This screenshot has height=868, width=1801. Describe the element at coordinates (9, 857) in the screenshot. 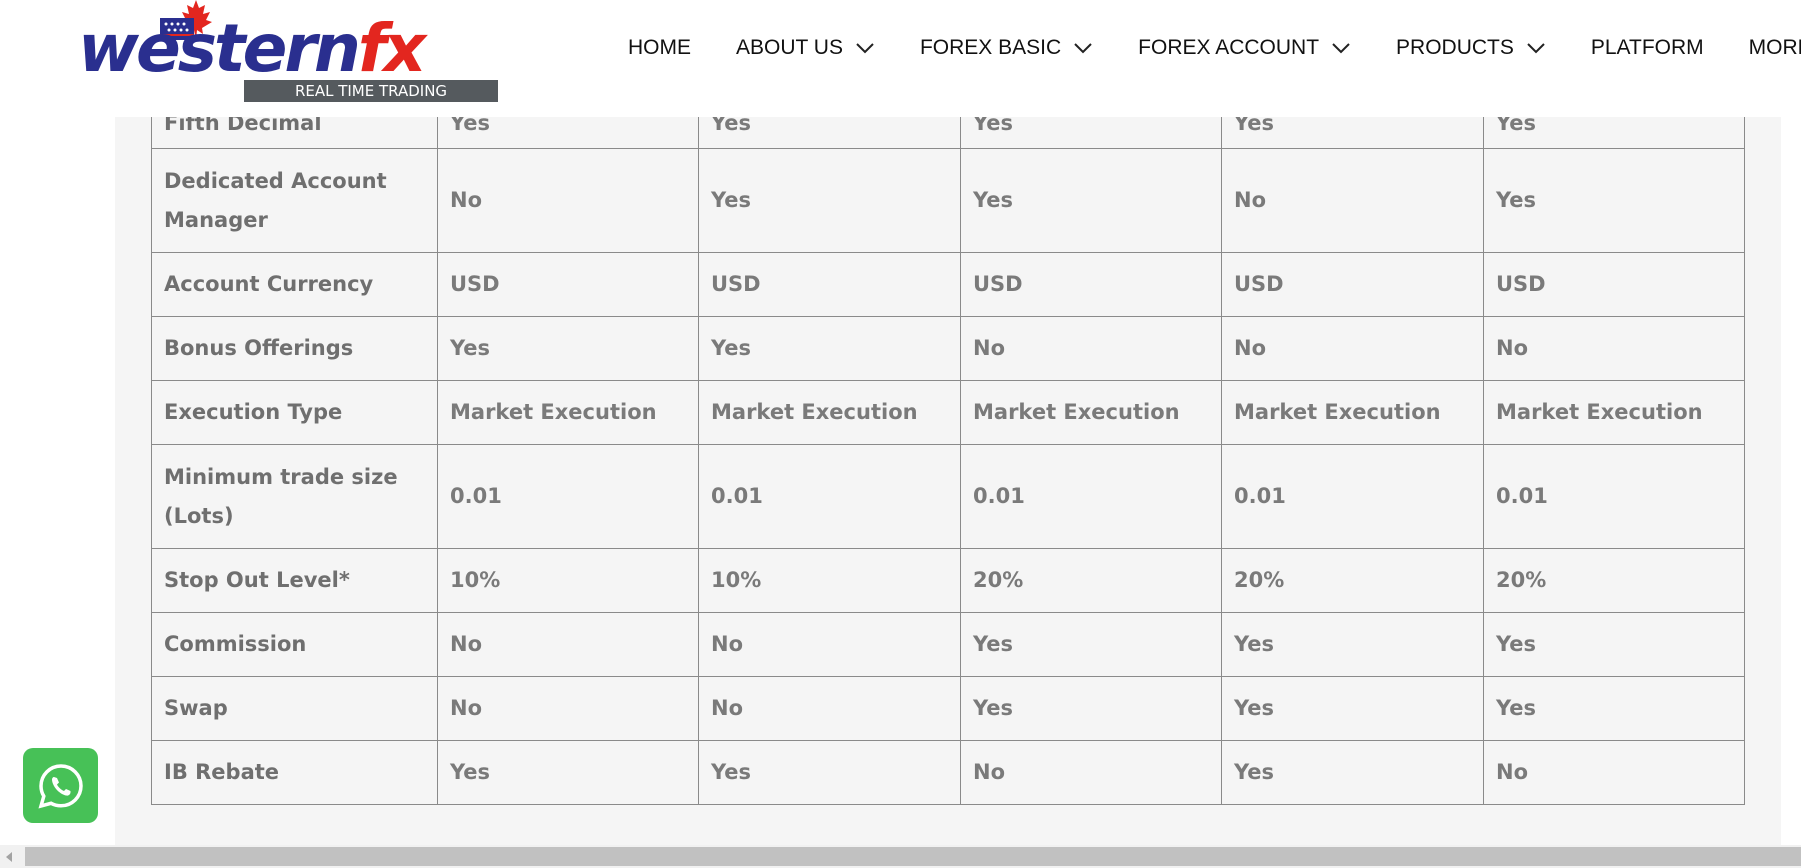

I see `scroll-left-arrow-icon` at that location.